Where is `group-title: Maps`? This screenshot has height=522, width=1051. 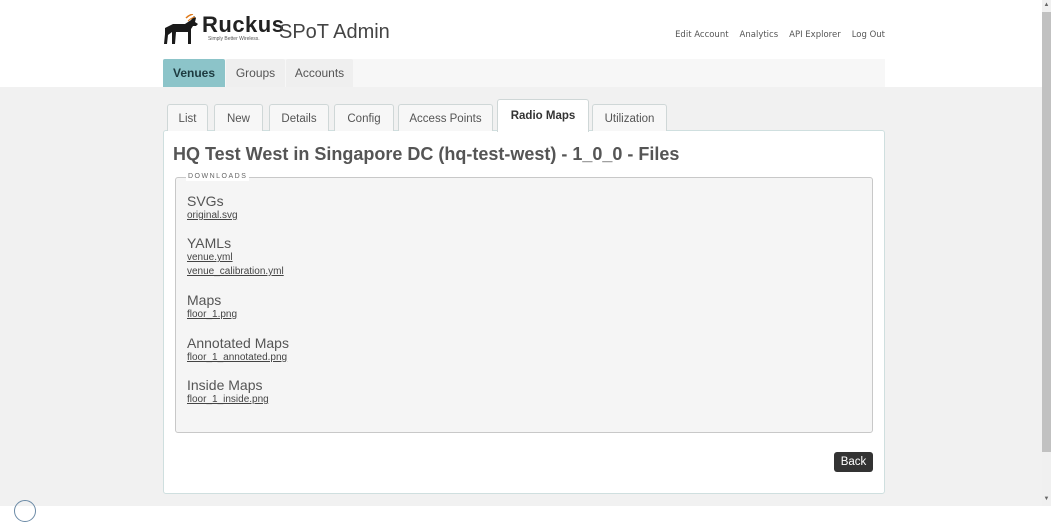
group-title: Maps is located at coordinates (204, 300).